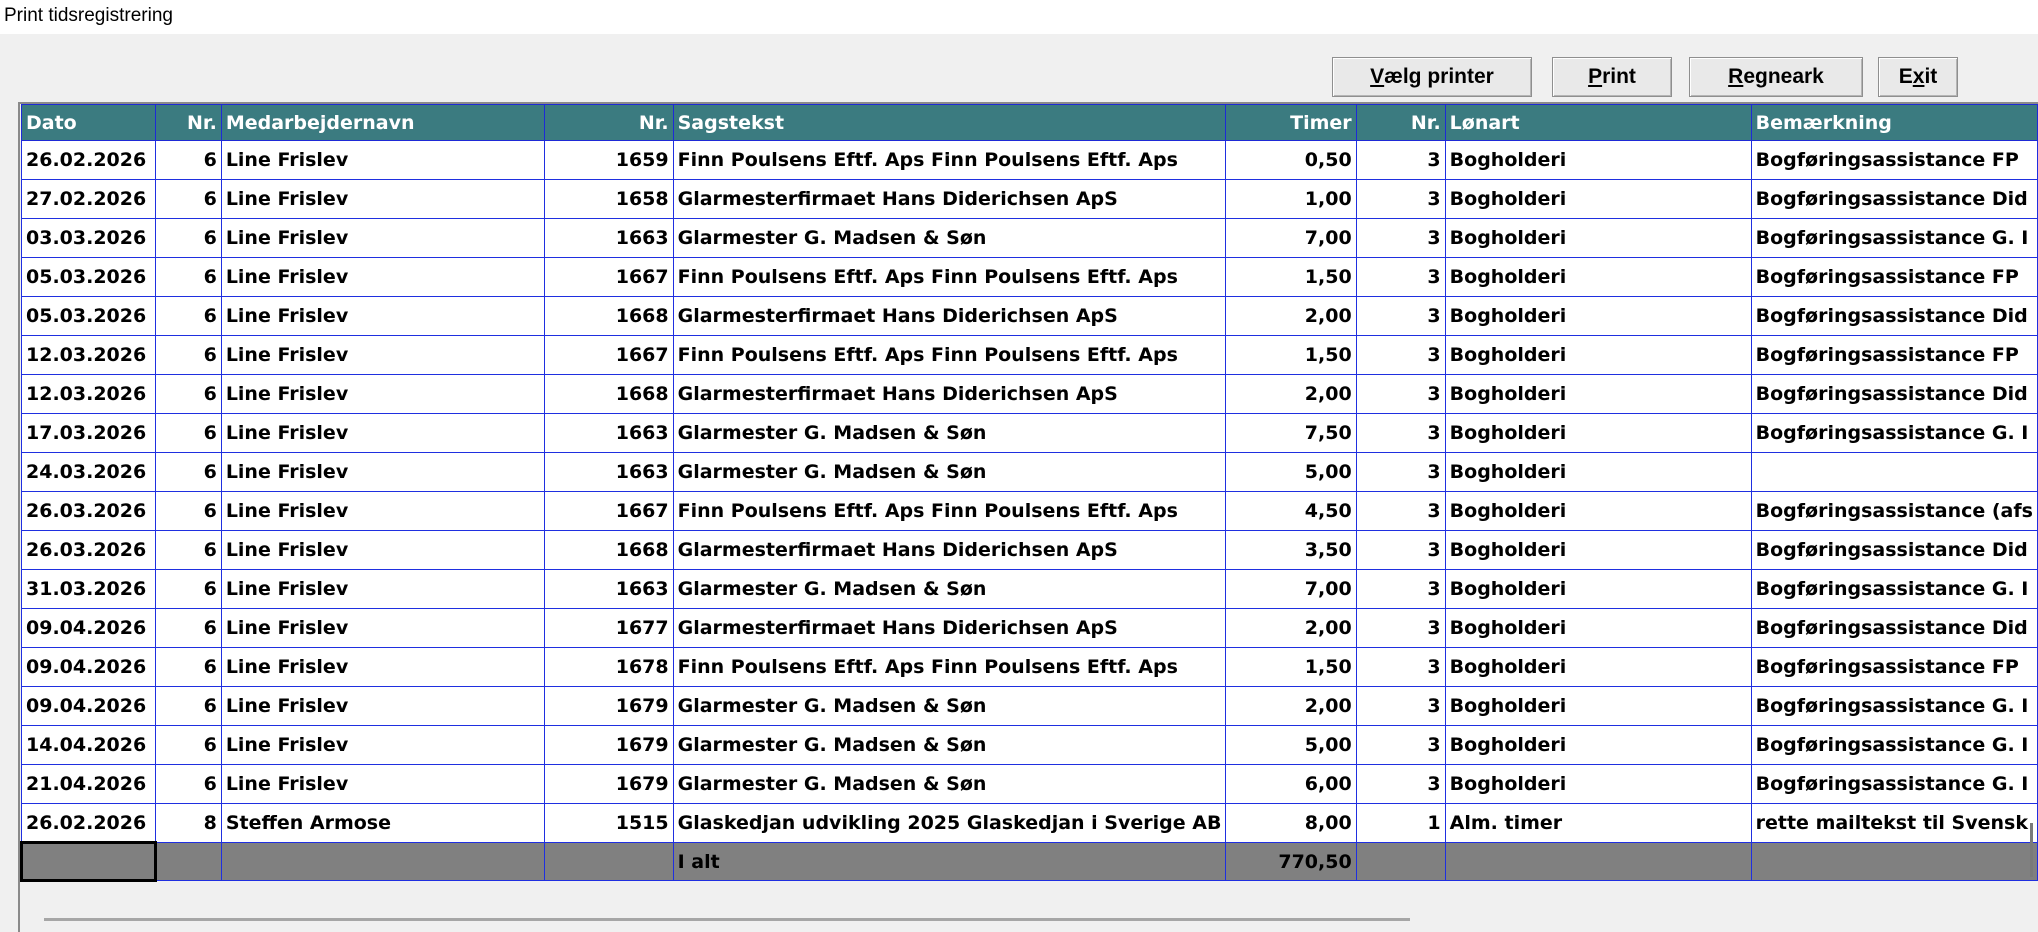 The image size is (2038, 932). What do you see at coordinates (1894, 667) in the screenshot?
I see `cell-bemaerkning: Bogføringsassistance FP` at bounding box center [1894, 667].